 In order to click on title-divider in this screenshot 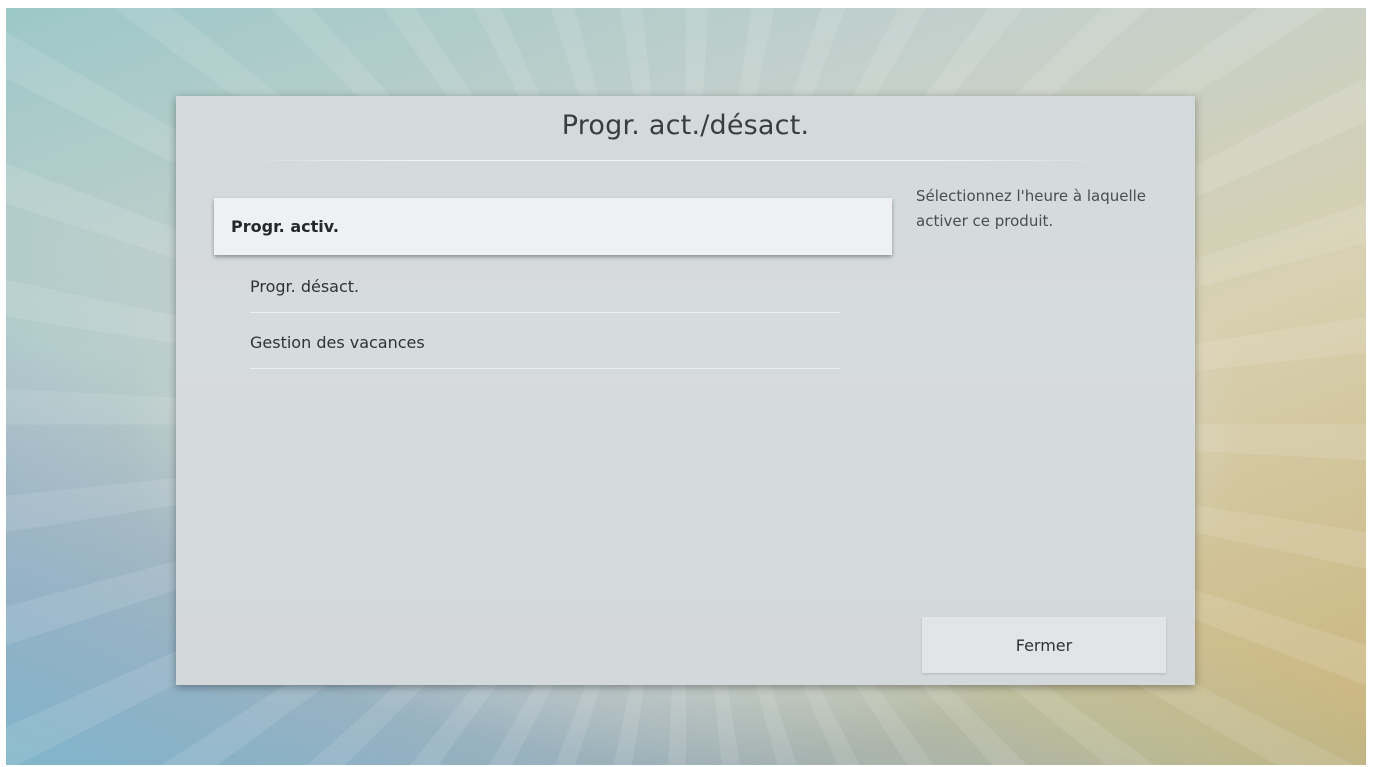, I will do `click(676, 160)`.